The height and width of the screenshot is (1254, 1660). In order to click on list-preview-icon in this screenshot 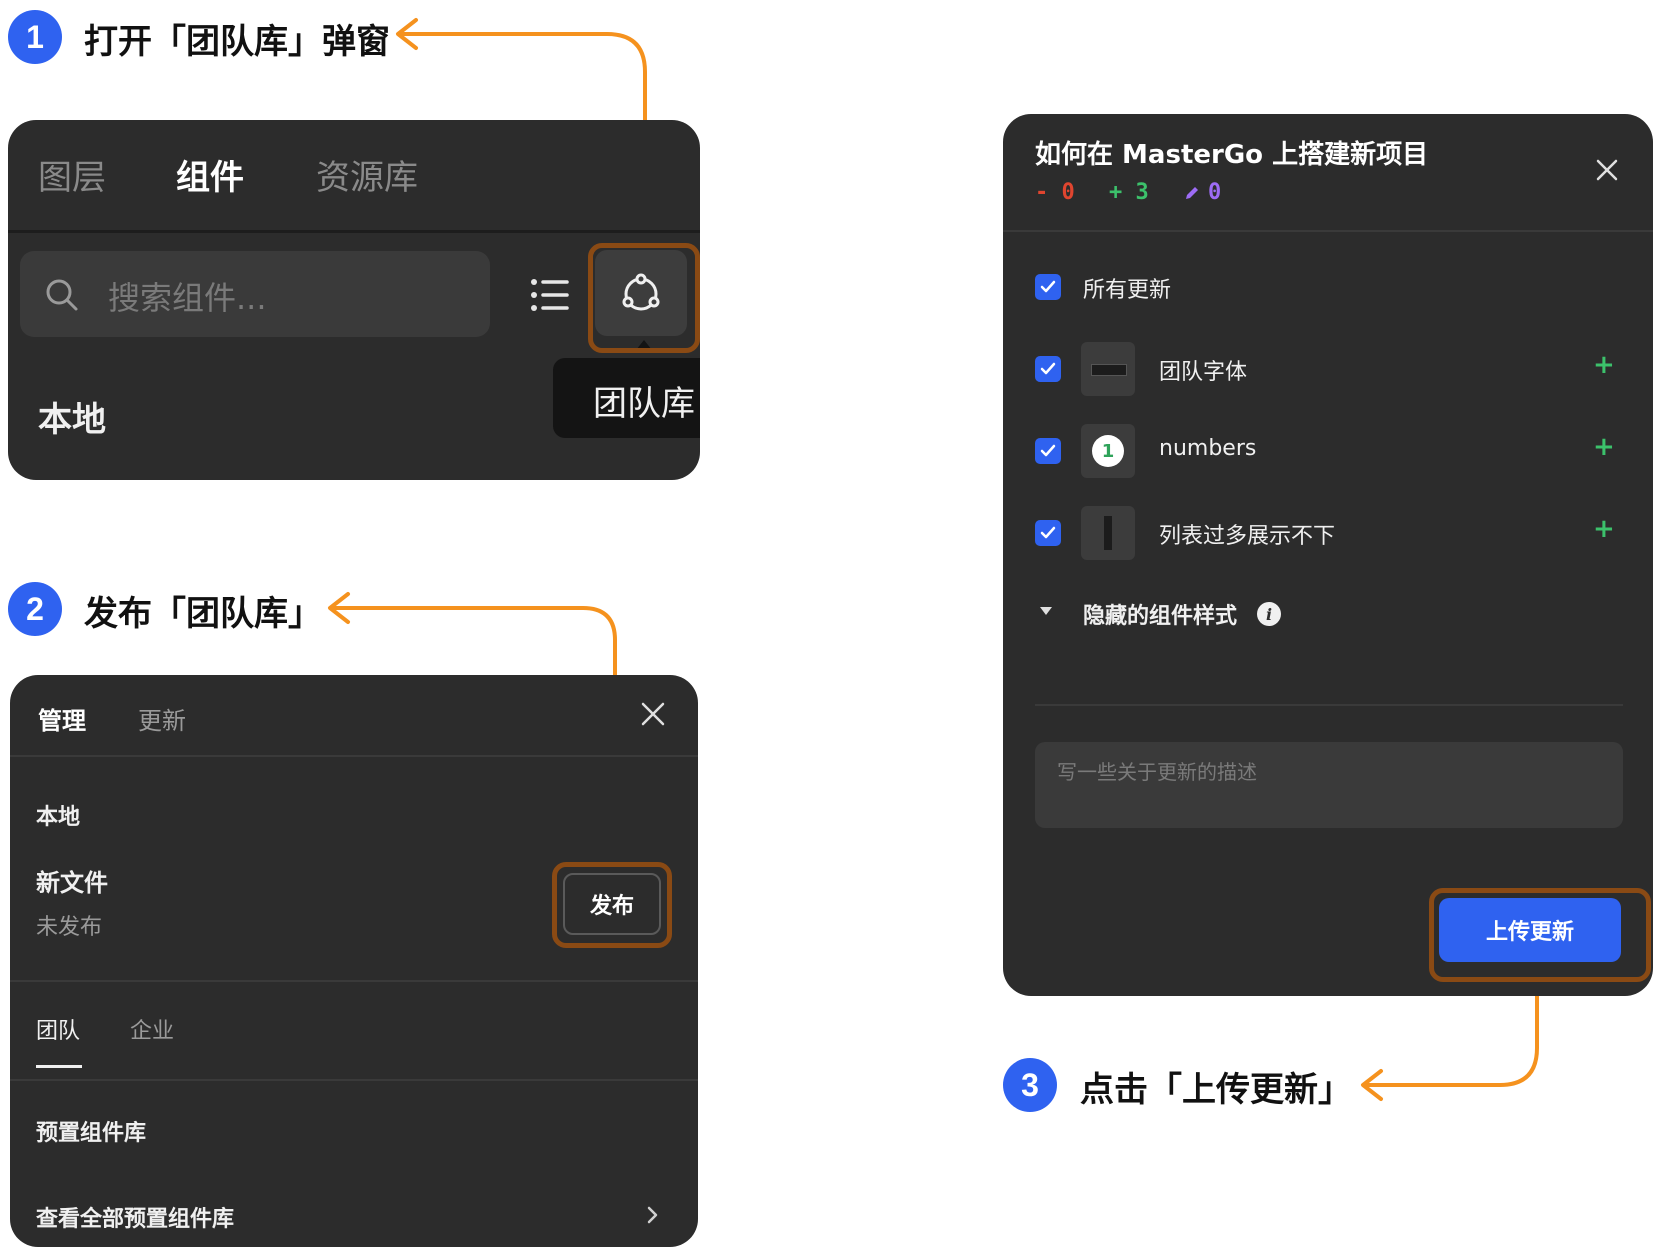, I will do `click(1108, 533)`.